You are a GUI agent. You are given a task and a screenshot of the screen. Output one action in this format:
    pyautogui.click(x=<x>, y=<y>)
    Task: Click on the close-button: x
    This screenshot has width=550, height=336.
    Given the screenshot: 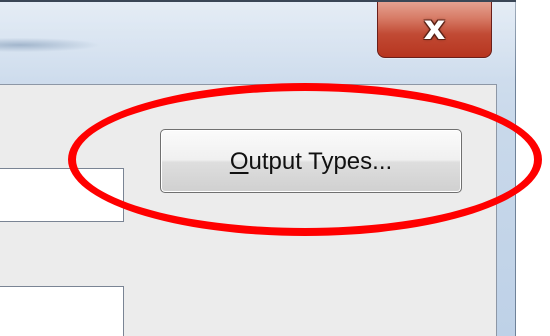 What is the action you would take?
    pyautogui.click(x=434, y=29)
    